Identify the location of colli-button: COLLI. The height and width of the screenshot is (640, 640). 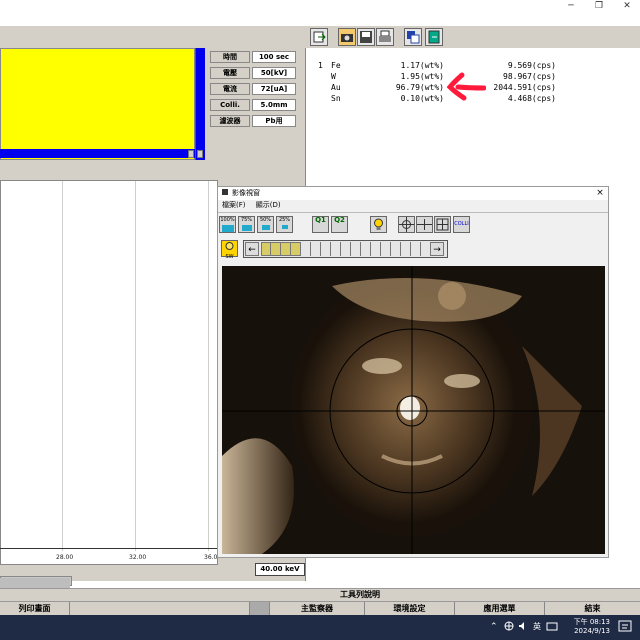
(461, 224).